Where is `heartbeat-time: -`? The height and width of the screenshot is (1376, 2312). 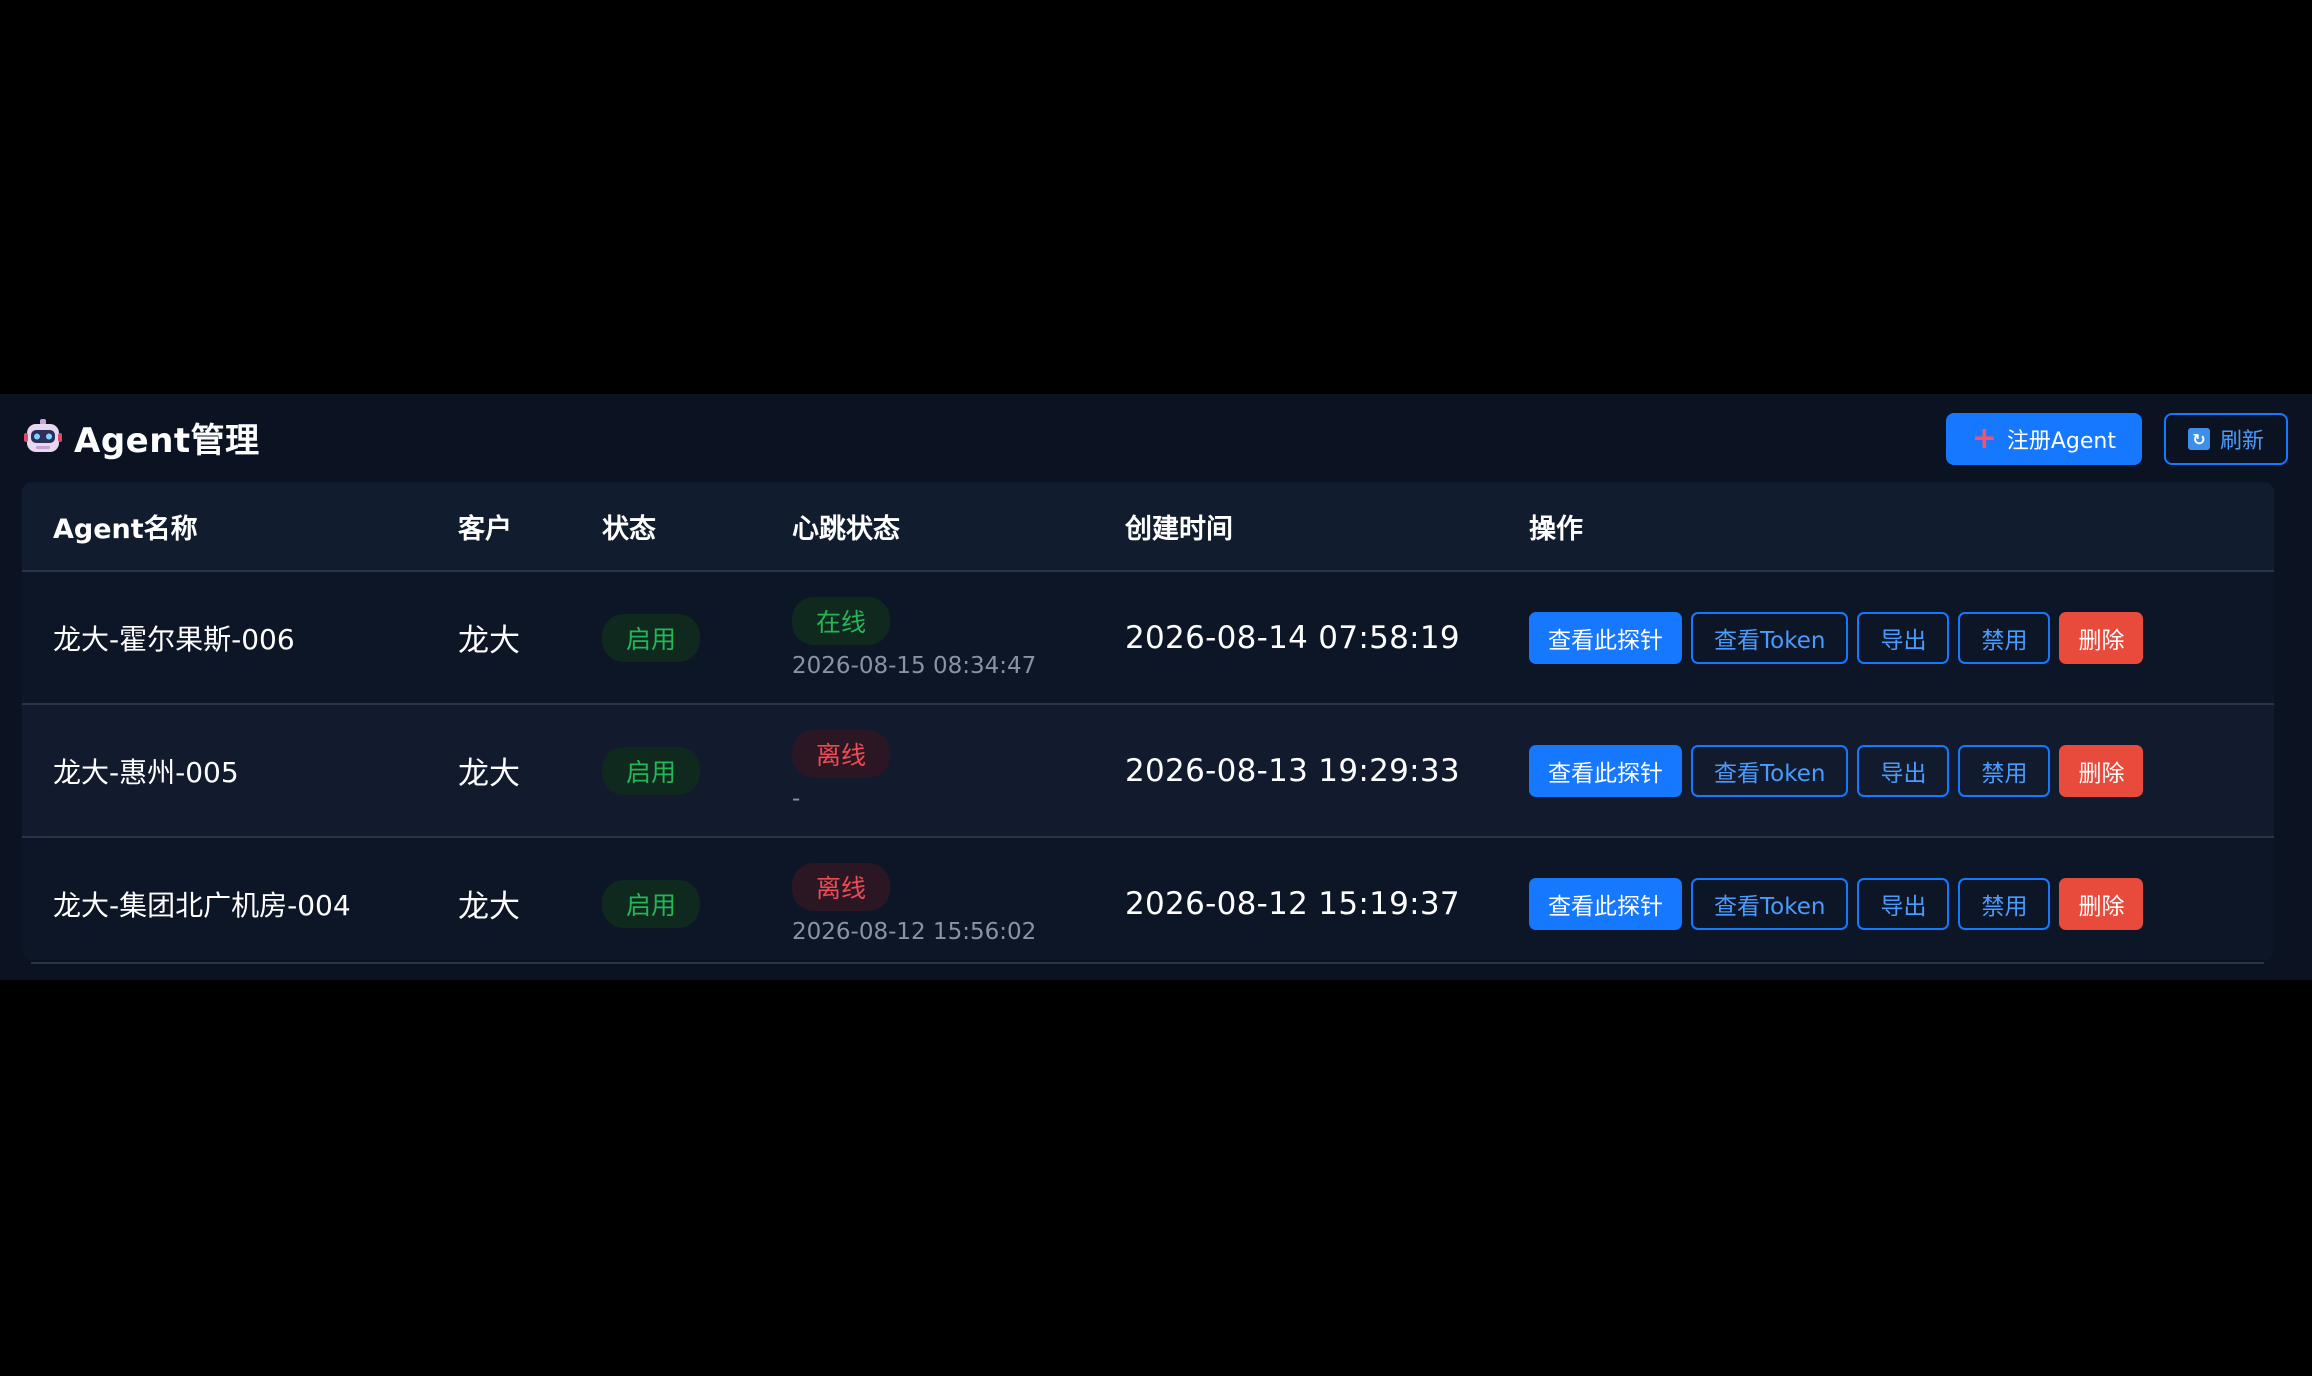 heartbeat-time: - is located at coordinates (796, 798).